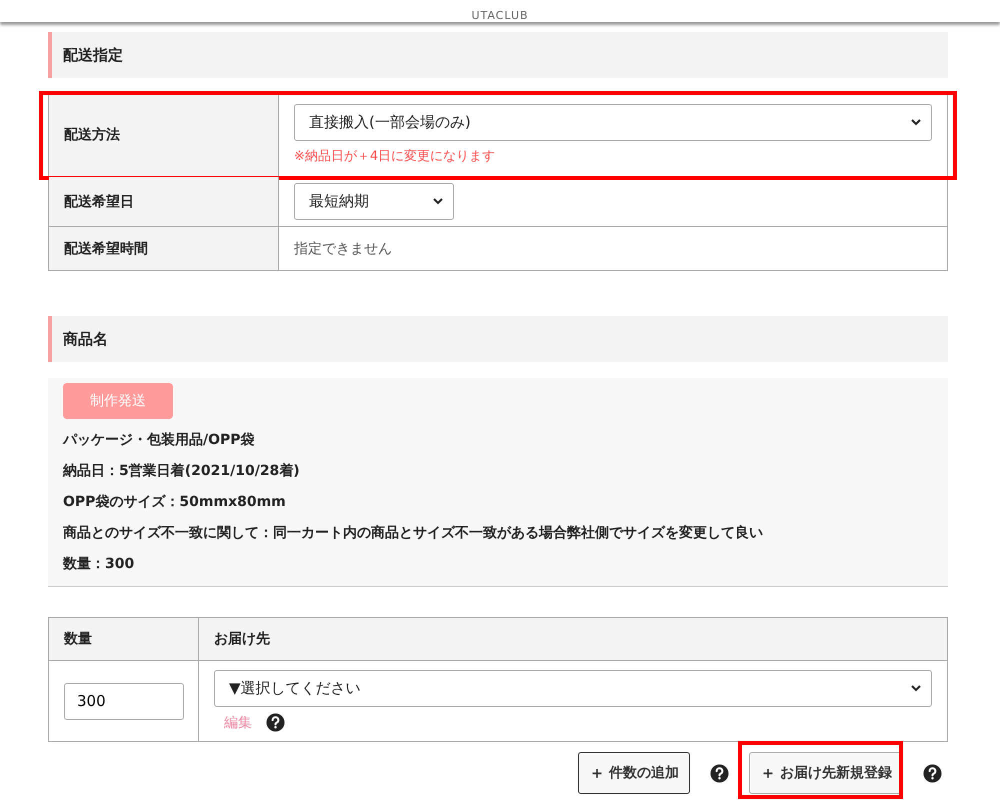  Describe the element at coordinates (78, 639) in the screenshot. I see `column-header: 数量` at that location.